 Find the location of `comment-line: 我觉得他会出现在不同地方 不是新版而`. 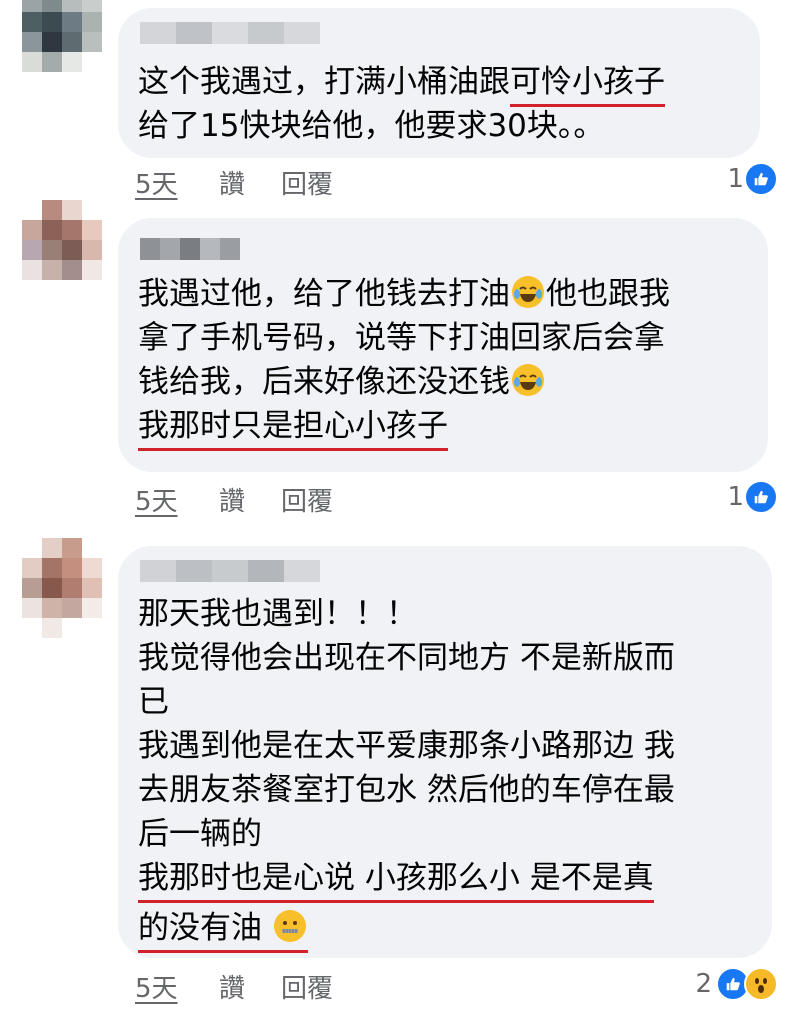

comment-line: 我觉得他会出现在不同地方 不是新版而 is located at coordinates (406, 658).